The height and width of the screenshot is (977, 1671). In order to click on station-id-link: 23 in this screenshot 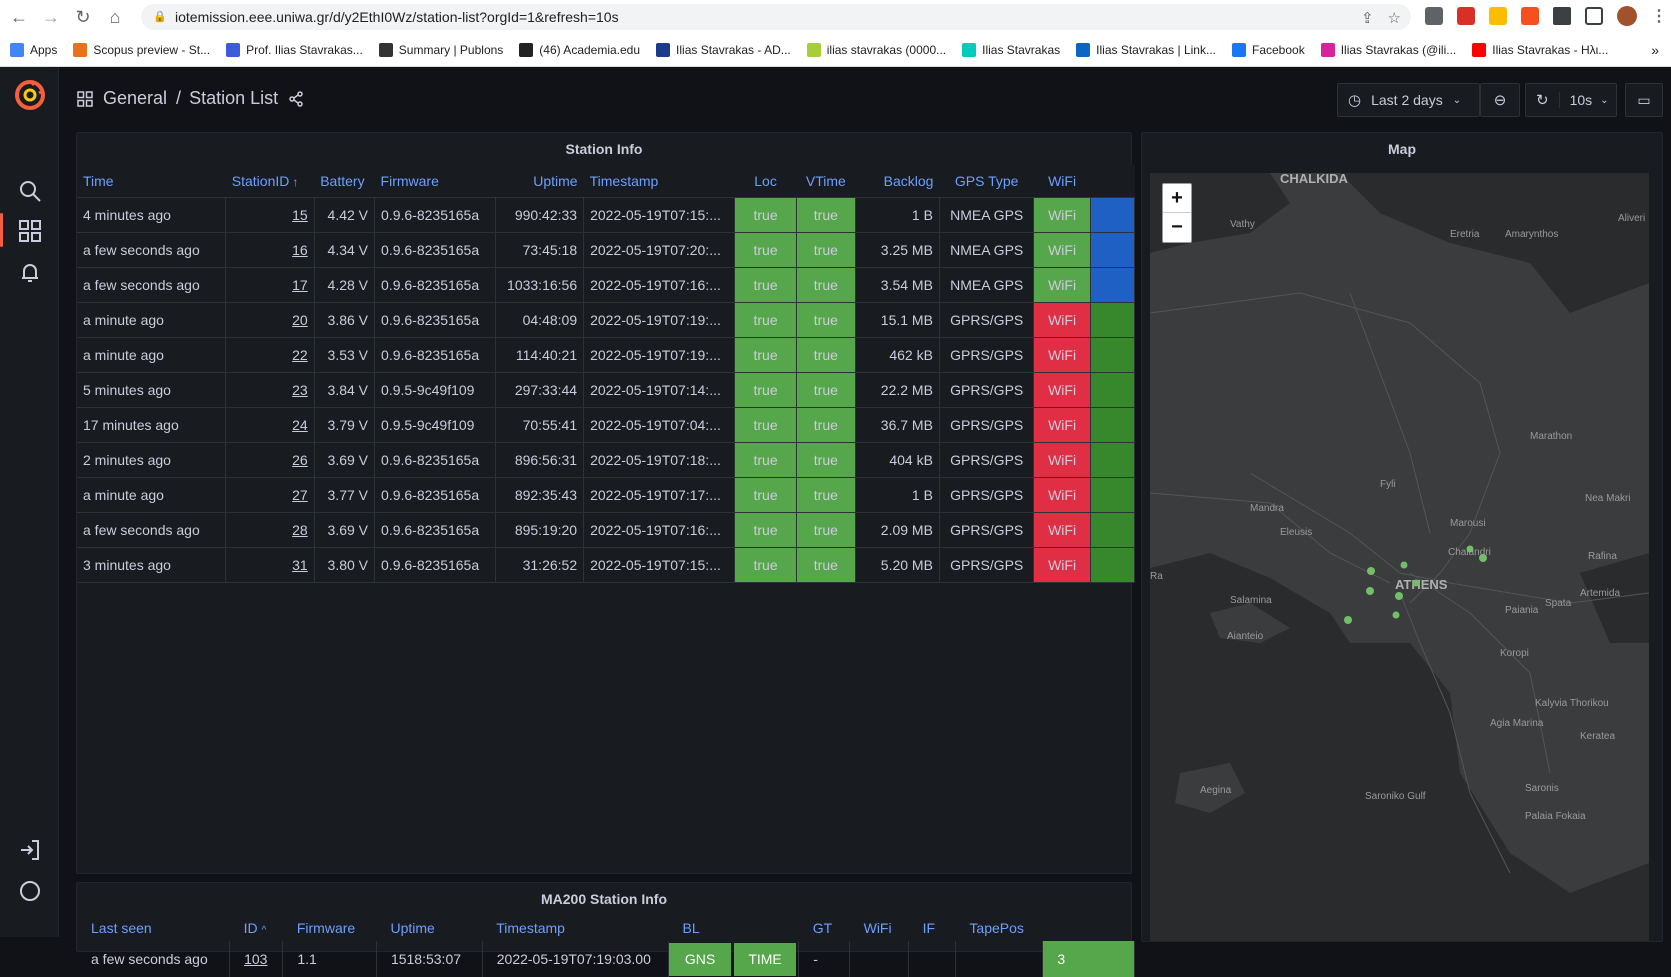, I will do `click(300, 390)`.